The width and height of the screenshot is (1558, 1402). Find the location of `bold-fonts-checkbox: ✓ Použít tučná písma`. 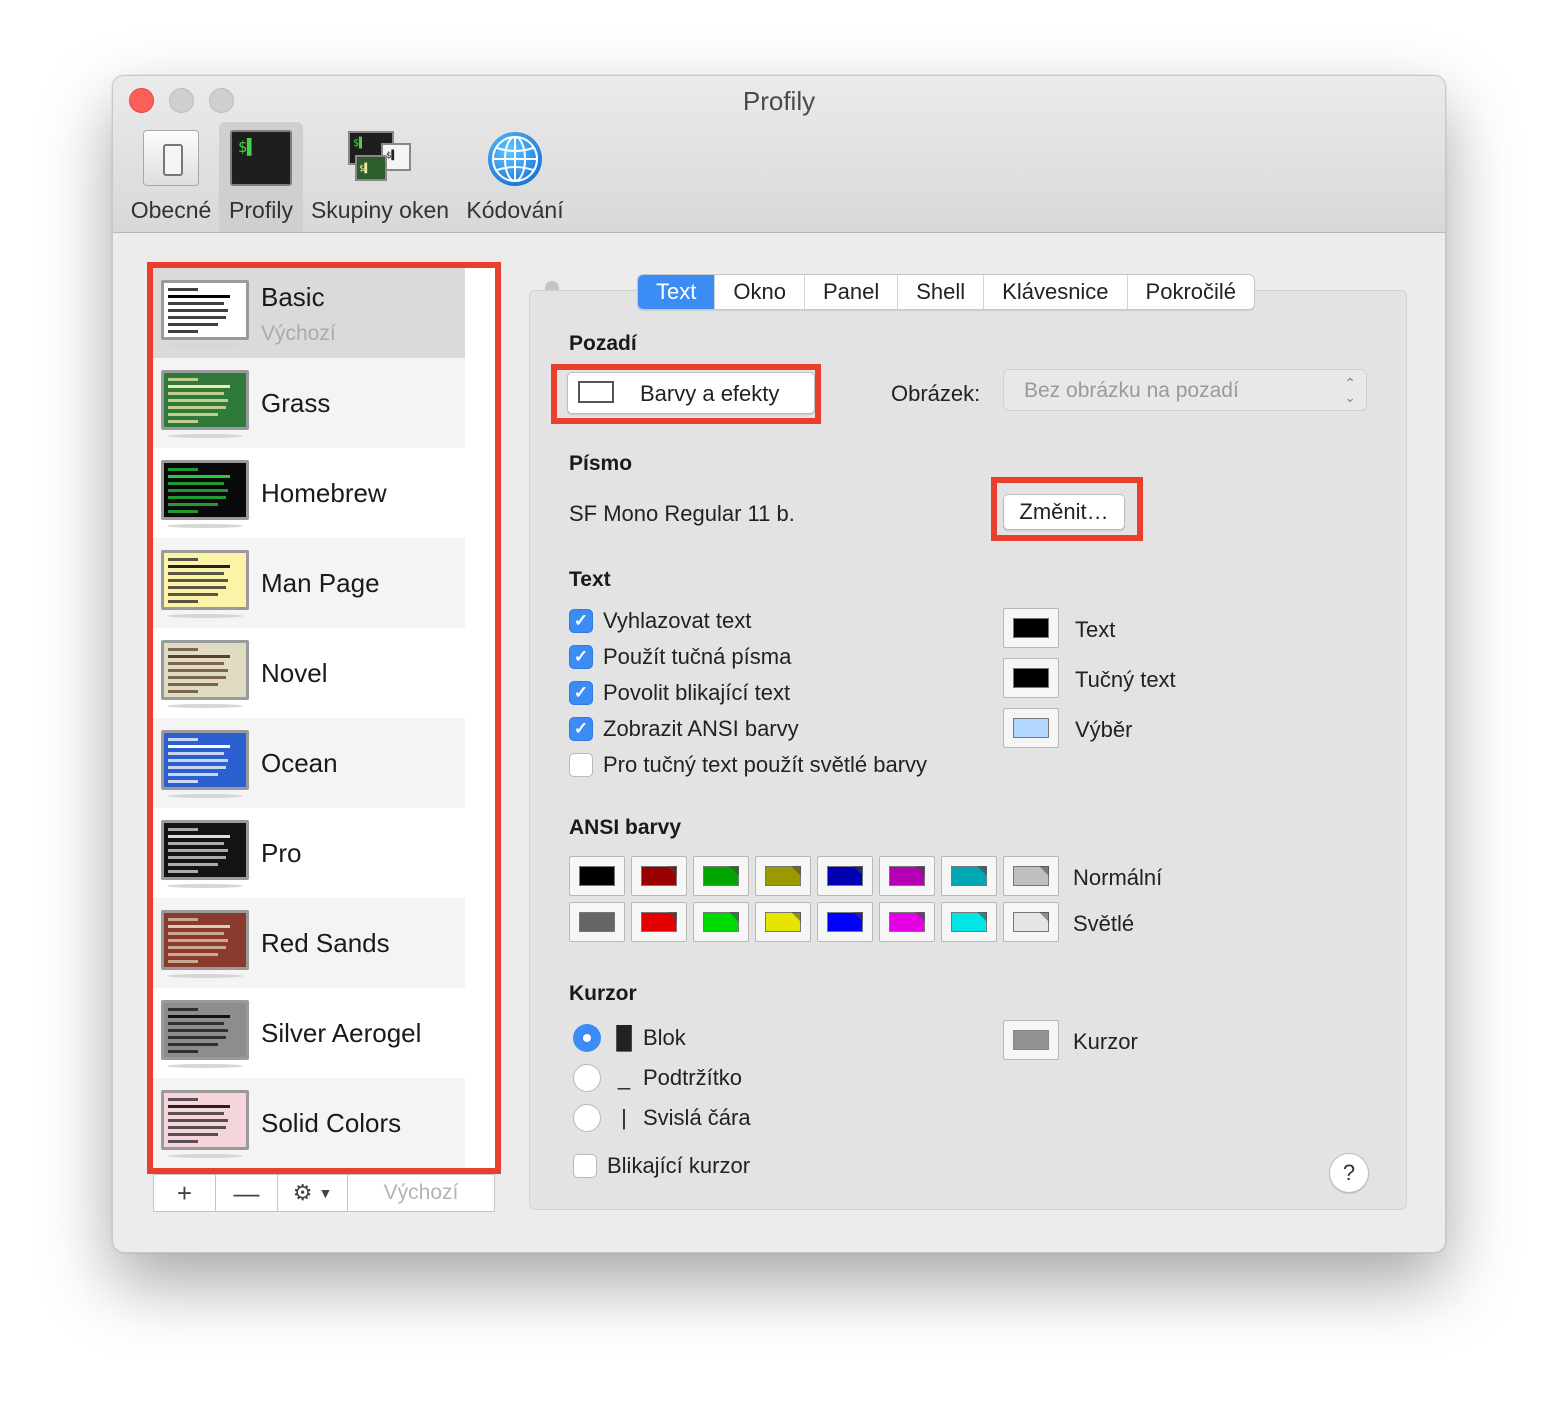

bold-fonts-checkbox: ✓ Použít tučná písma is located at coordinates (680, 657).